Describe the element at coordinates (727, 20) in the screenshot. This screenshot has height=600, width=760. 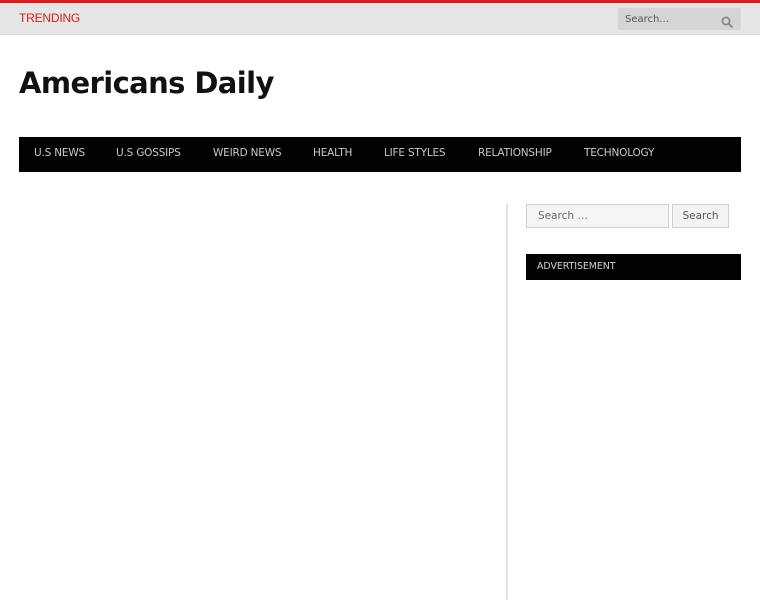
I see `search-icon` at that location.